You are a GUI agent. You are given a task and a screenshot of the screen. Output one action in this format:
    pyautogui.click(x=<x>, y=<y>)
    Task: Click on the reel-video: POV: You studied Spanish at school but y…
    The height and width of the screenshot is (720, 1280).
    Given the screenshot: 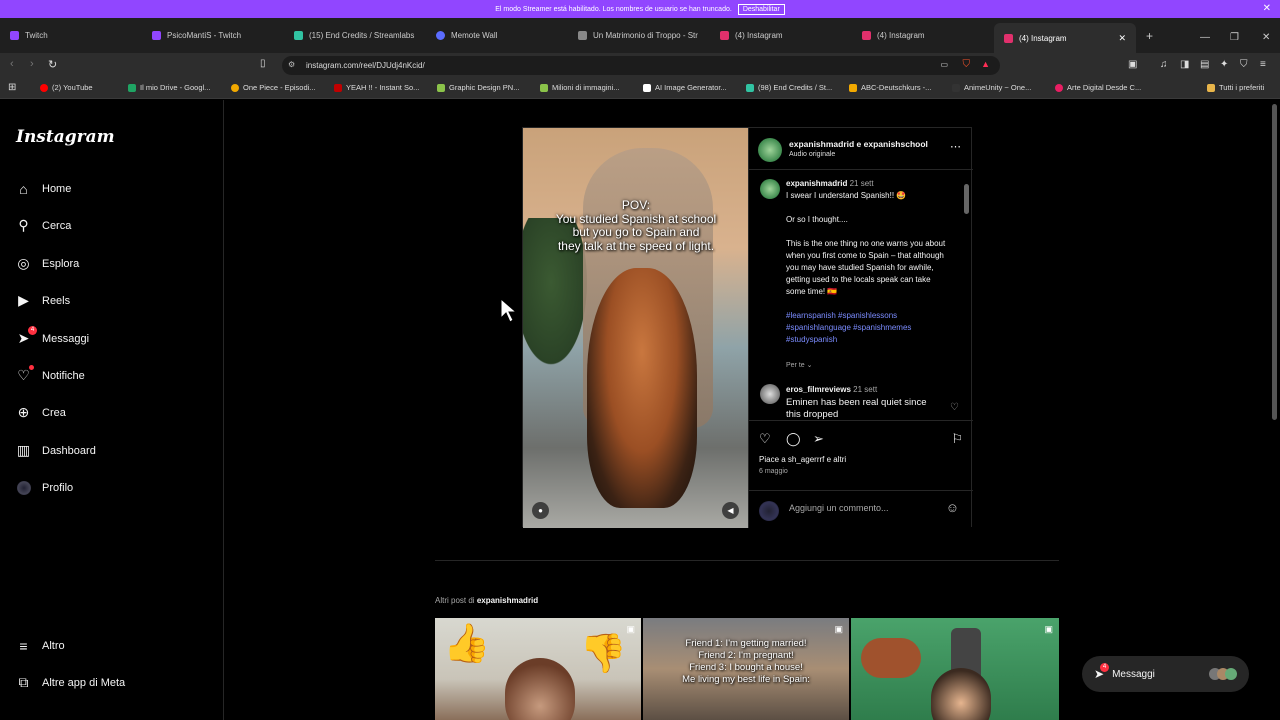 What is the action you would take?
    pyautogui.click(x=635, y=328)
    